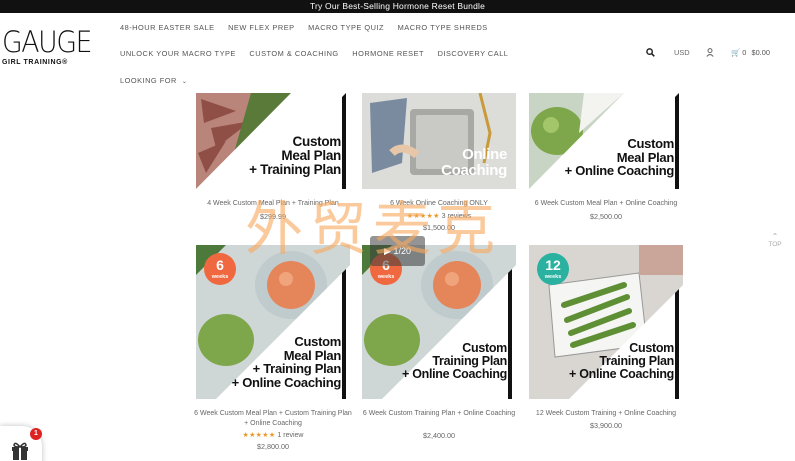 The width and height of the screenshot is (795, 461). Describe the element at coordinates (439, 227) in the screenshot. I see `product-price: $1,500.00` at that location.